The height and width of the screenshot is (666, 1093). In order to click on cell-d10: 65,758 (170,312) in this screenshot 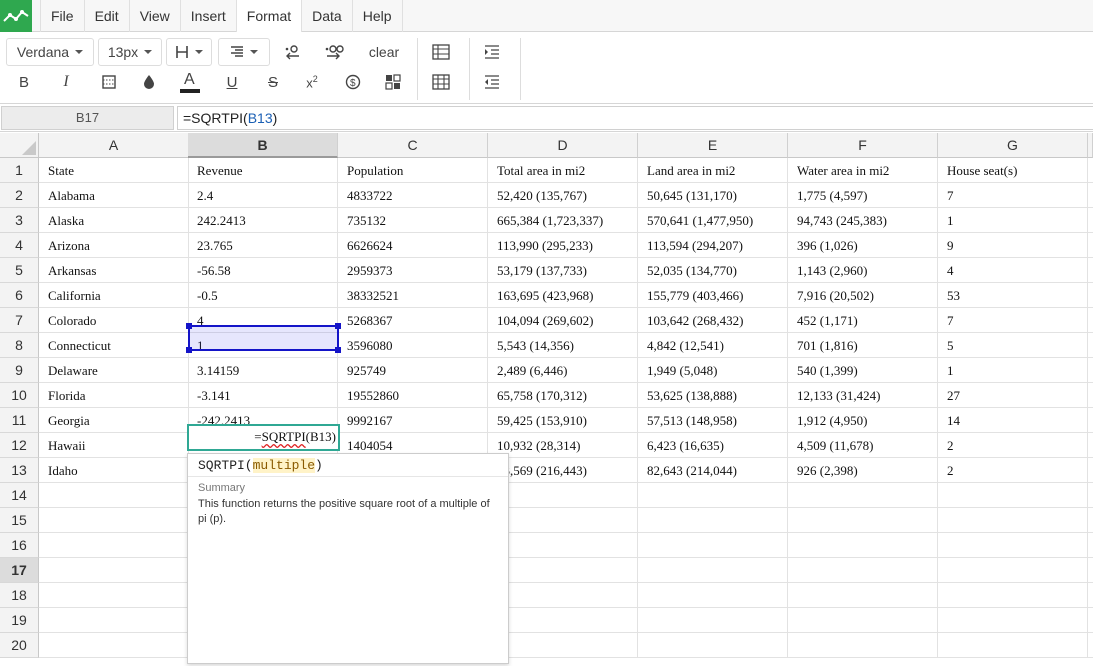, I will do `click(563, 395)`.